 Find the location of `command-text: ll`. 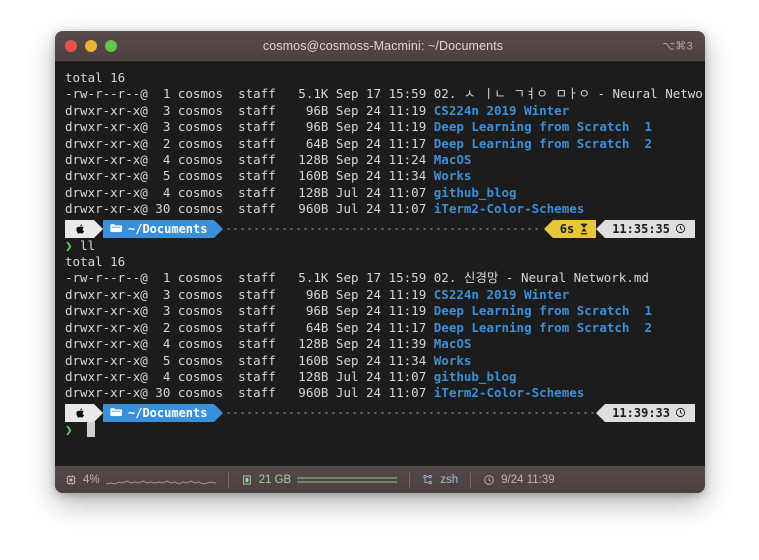

command-text: ll is located at coordinates (84, 245).